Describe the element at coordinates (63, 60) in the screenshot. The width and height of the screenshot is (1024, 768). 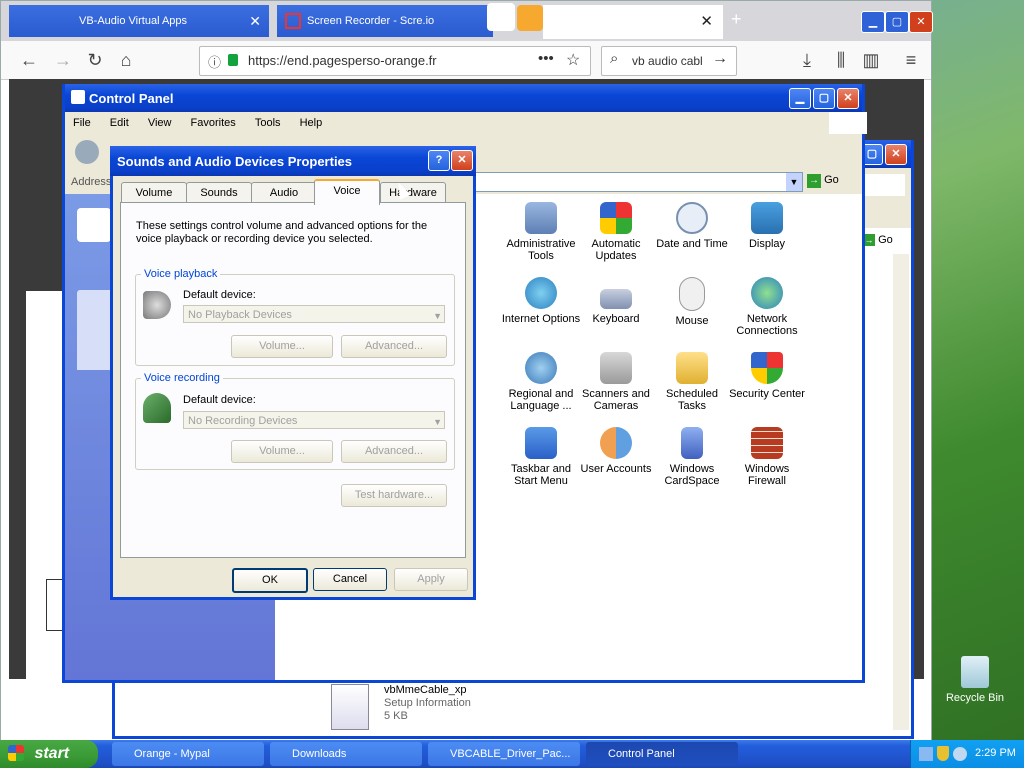
I see `forward-arrow-icon: →` at that location.